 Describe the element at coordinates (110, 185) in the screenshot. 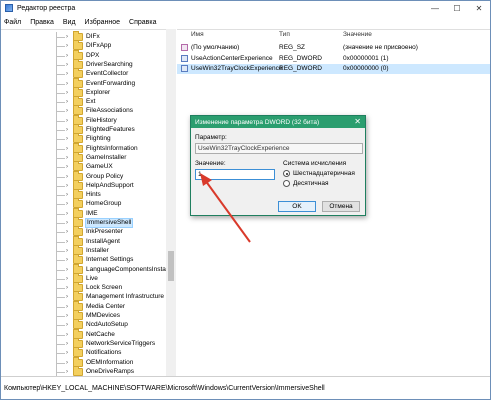

I see `tree-item-label: HelpAndSupport` at that location.